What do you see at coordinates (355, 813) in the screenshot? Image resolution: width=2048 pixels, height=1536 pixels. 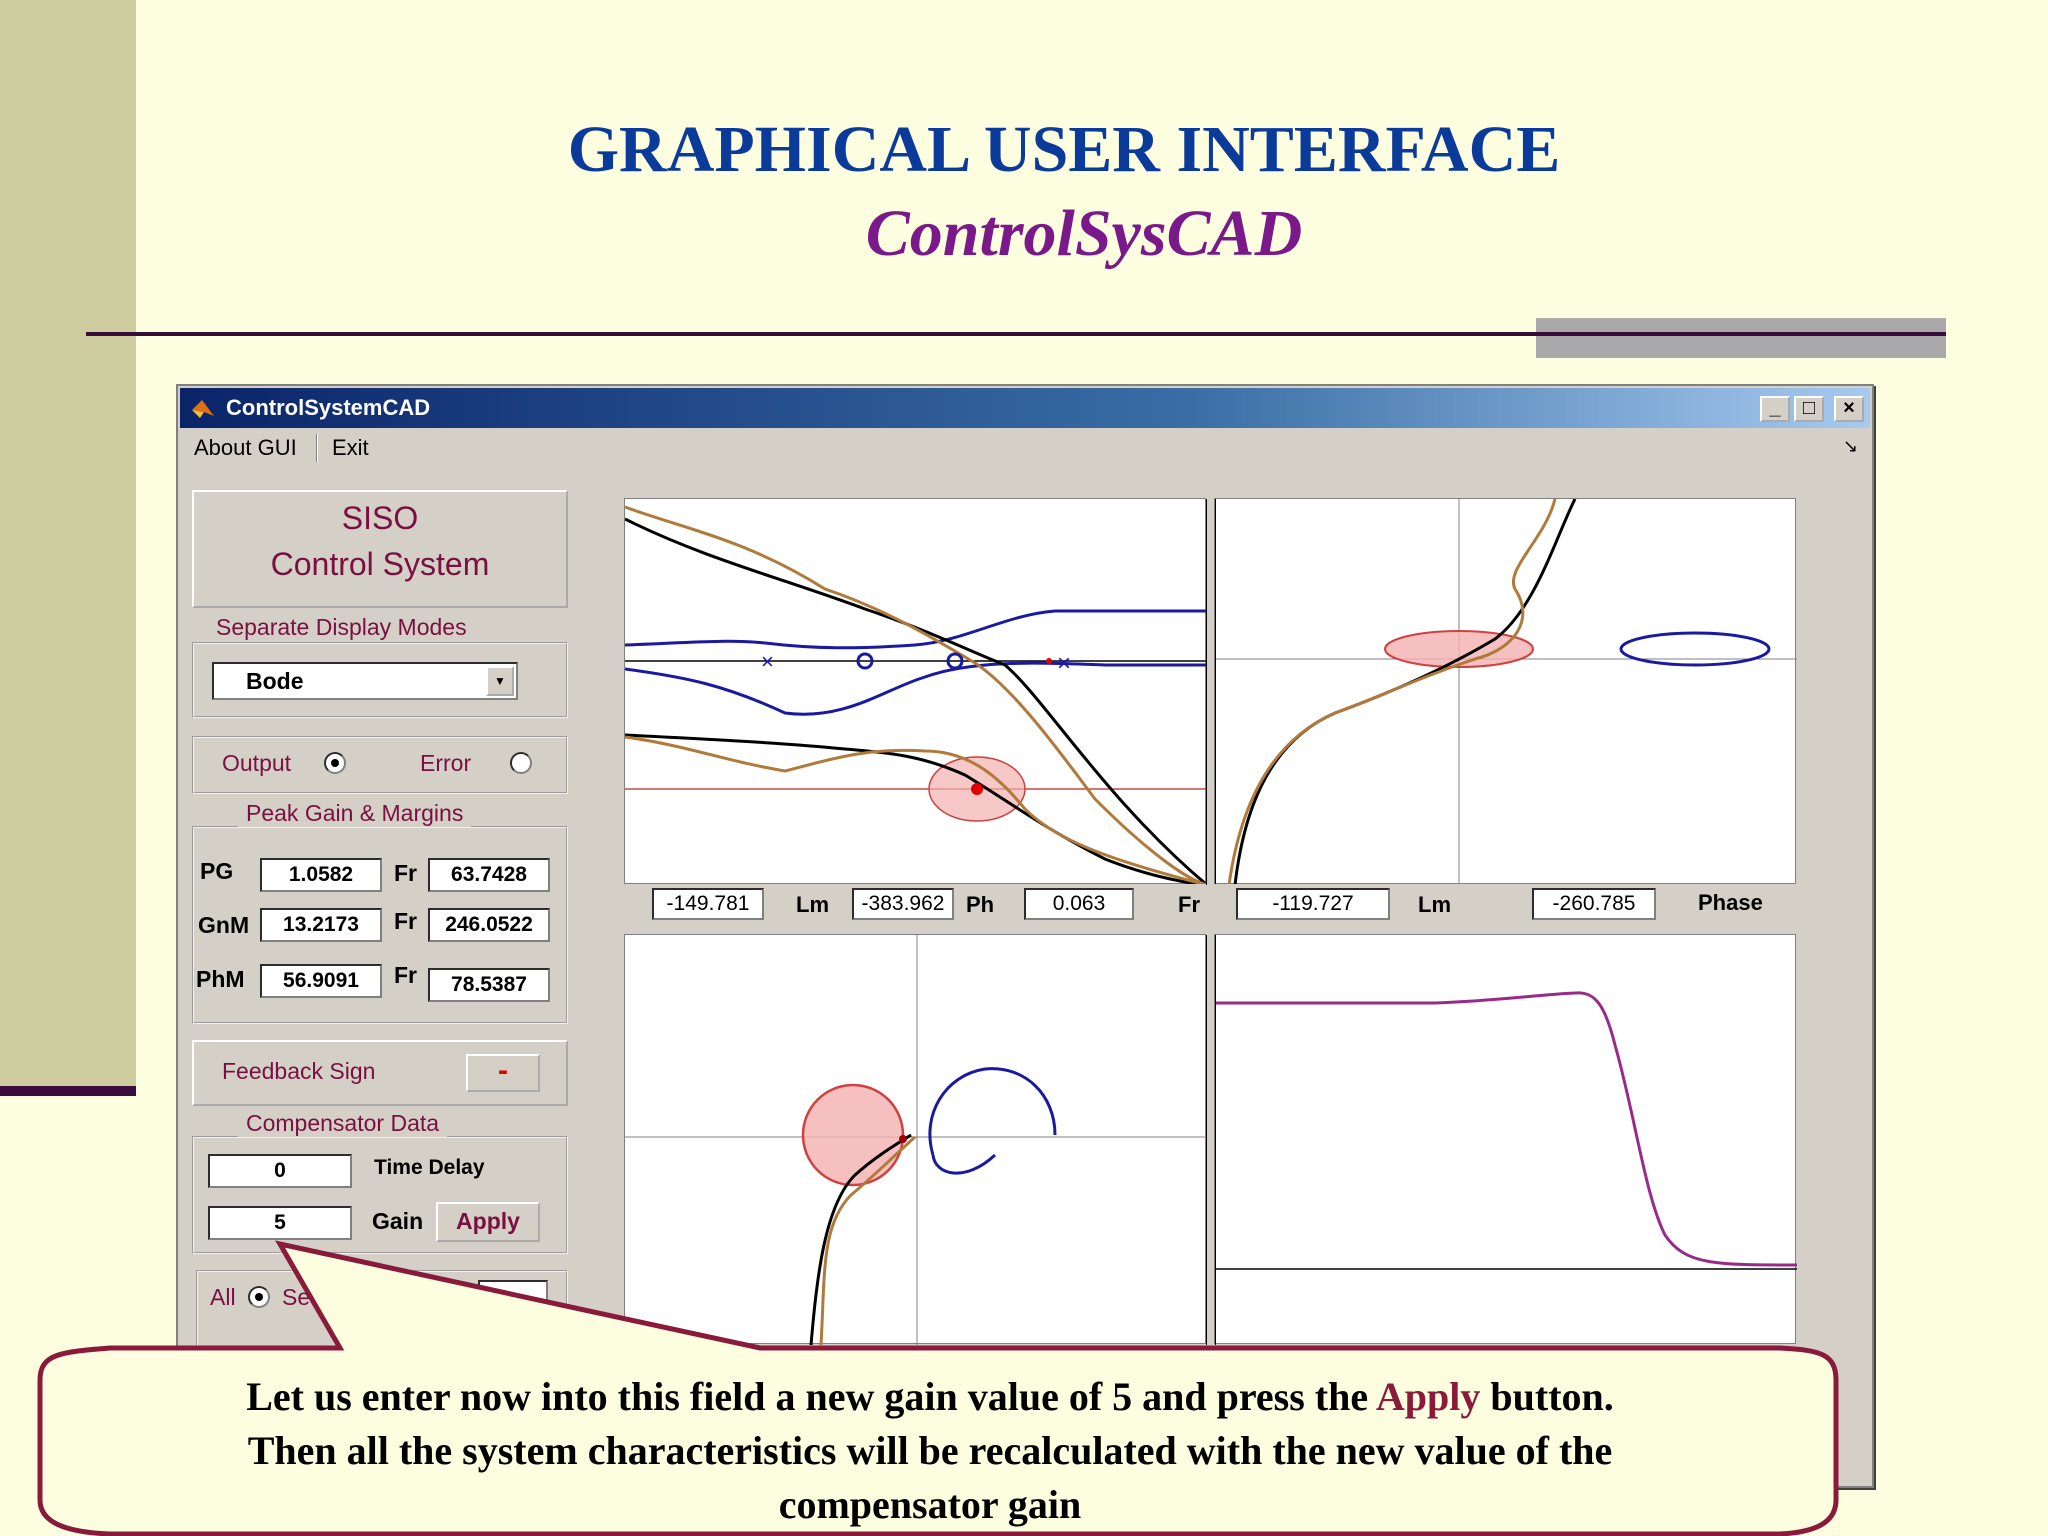 I see `margins-title: Peak Gain & Margins` at bounding box center [355, 813].